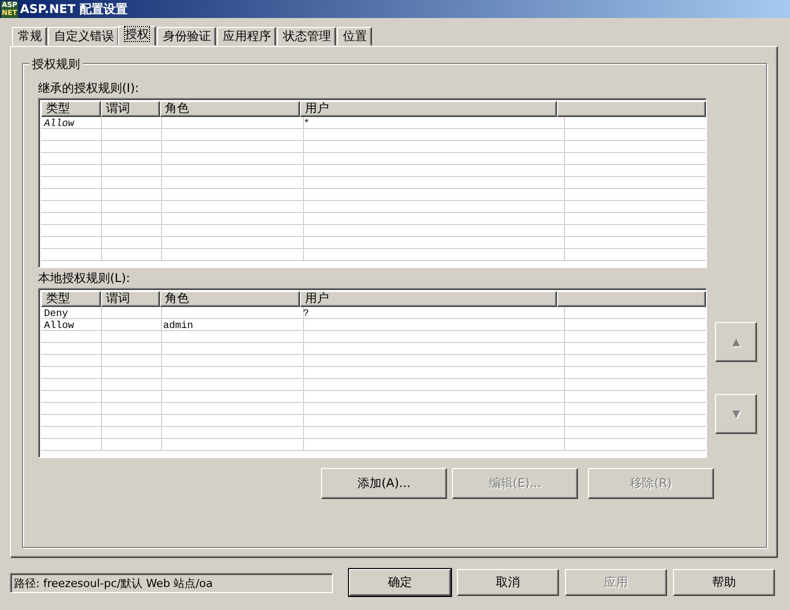 The height and width of the screenshot is (610, 790). I want to click on help-button: 帮助, so click(724, 582).